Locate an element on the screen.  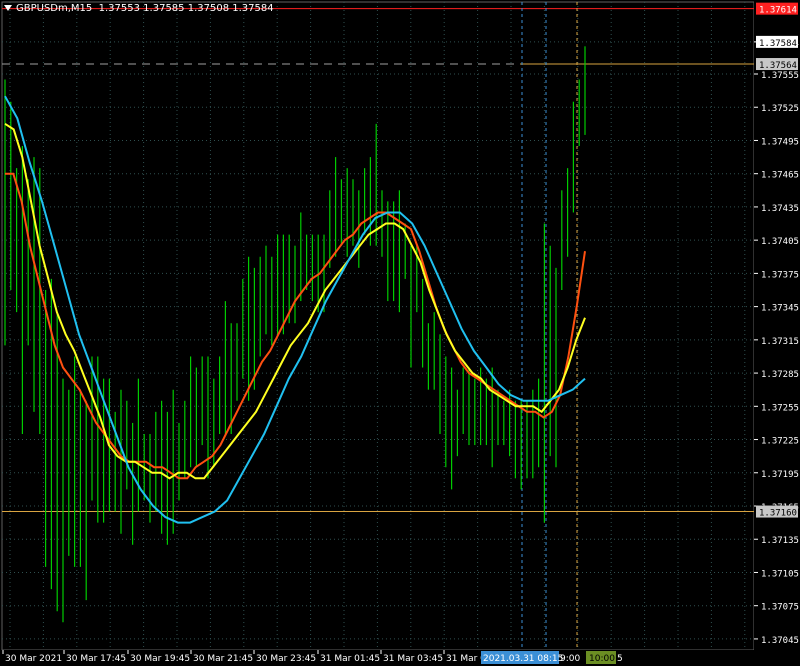
price-tick-label: 1.37225 is located at coordinates (780, 442).